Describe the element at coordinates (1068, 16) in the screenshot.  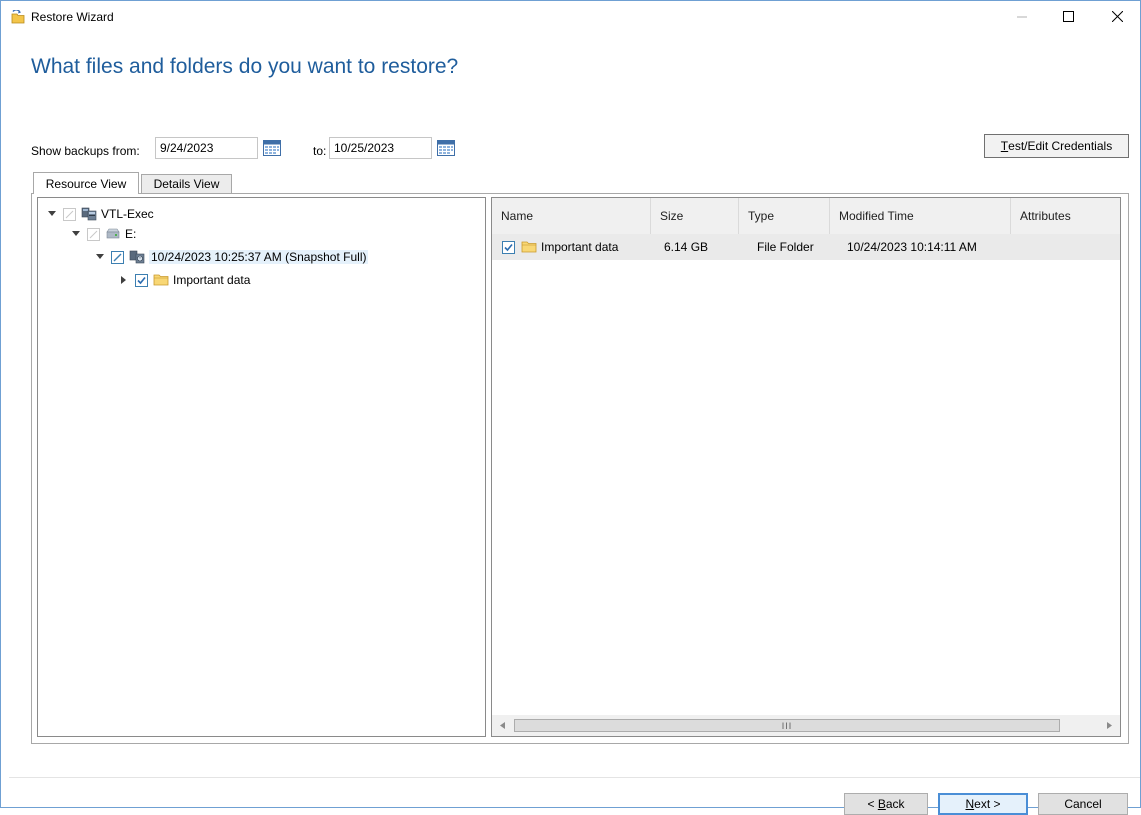
I see `maximize-icon` at that location.